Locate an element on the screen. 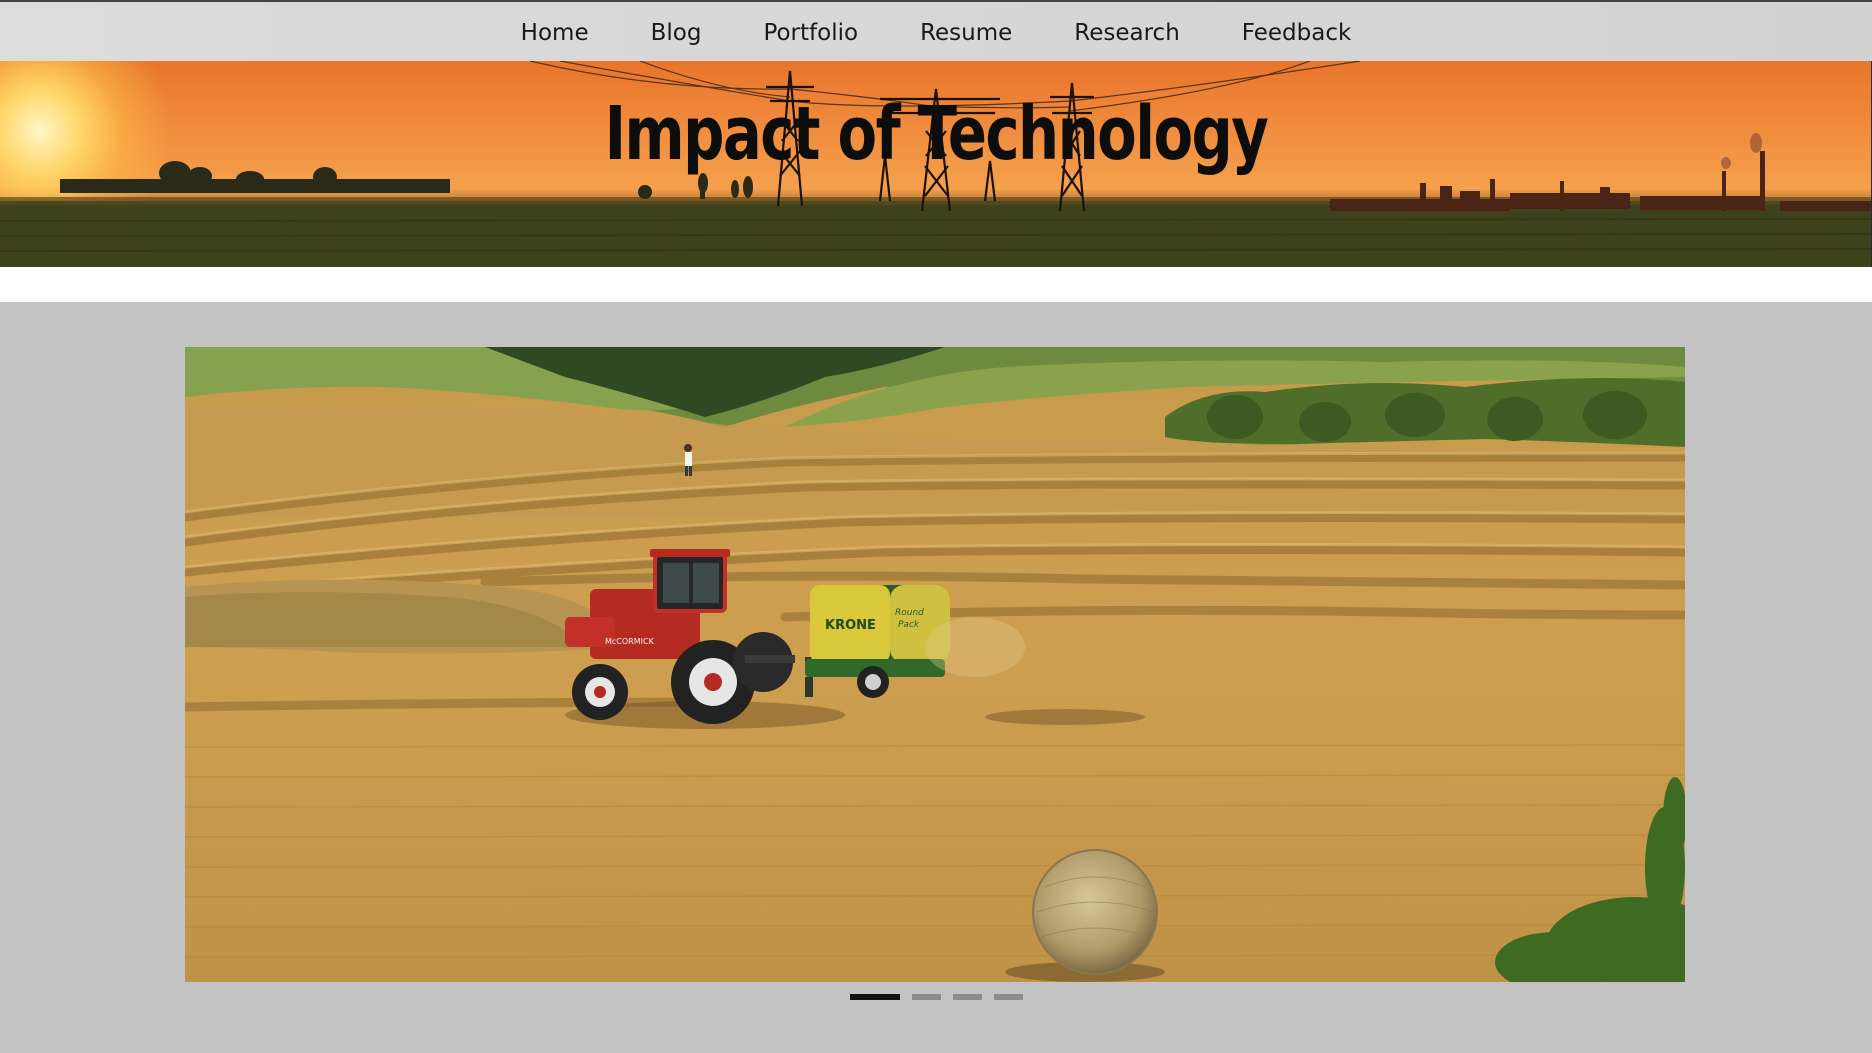 Image resolution: width=1872 pixels, height=1053 pixels. nav-link-blog: Blog is located at coordinates (676, 33).